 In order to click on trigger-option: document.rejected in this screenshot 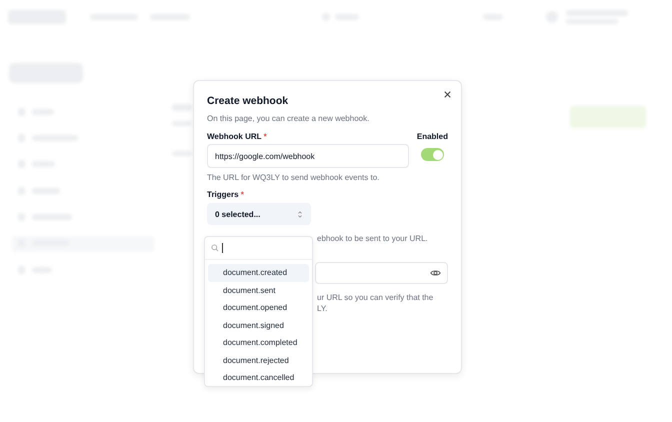, I will do `click(258, 360)`.